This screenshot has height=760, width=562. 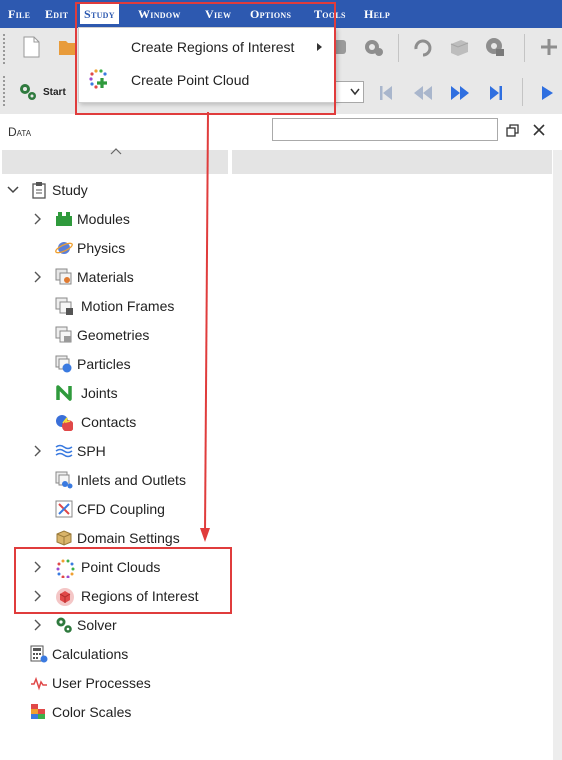 What do you see at coordinates (64, 451) in the screenshot?
I see `sph-icon` at bounding box center [64, 451].